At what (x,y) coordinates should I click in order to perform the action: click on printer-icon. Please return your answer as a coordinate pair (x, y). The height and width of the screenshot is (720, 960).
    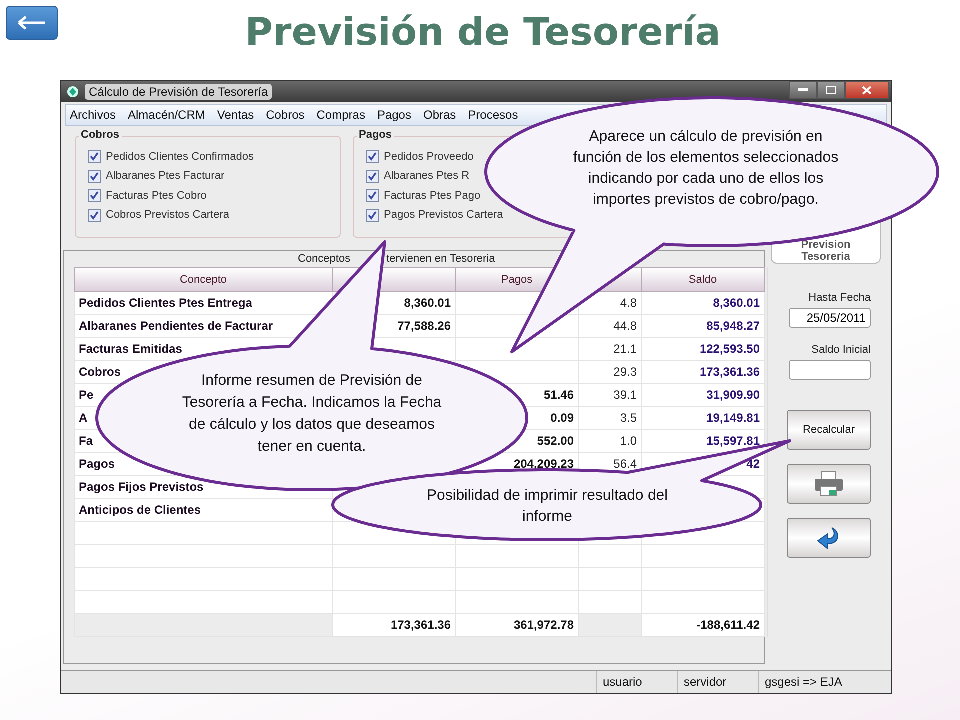
    Looking at the image, I should click on (829, 484).